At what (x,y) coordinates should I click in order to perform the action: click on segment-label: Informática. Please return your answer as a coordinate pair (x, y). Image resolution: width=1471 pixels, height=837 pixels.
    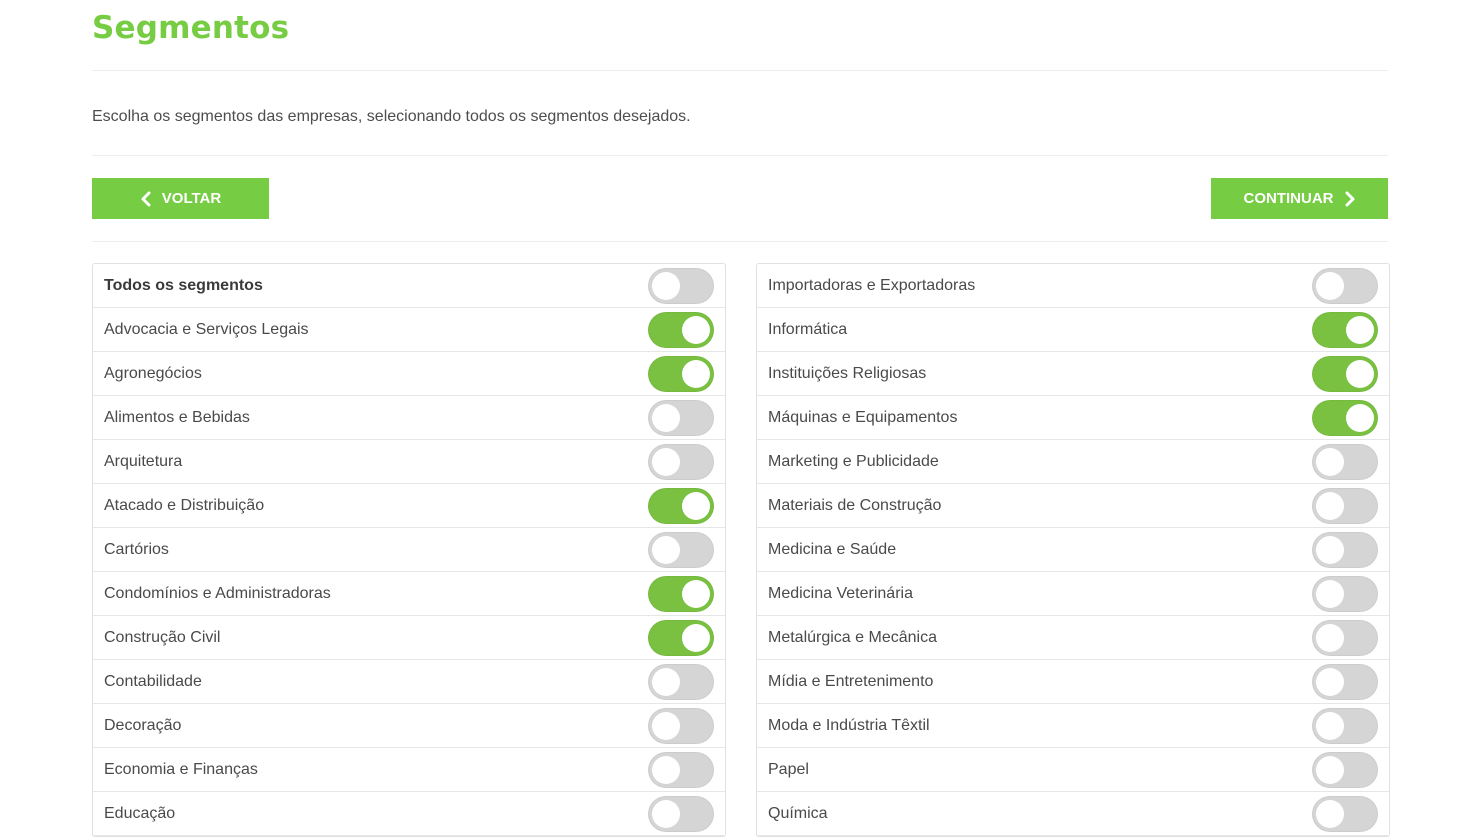
    Looking at the image, I should click on (808, 329).